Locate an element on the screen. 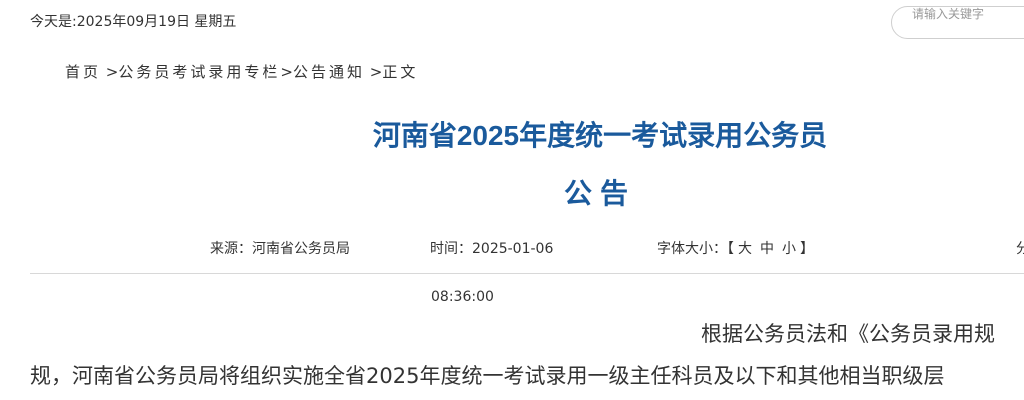 This screenshot has width=1024, height=400. current-date: 今天是:2025年09月19日 星期五 is located at coordinates (133, 22).